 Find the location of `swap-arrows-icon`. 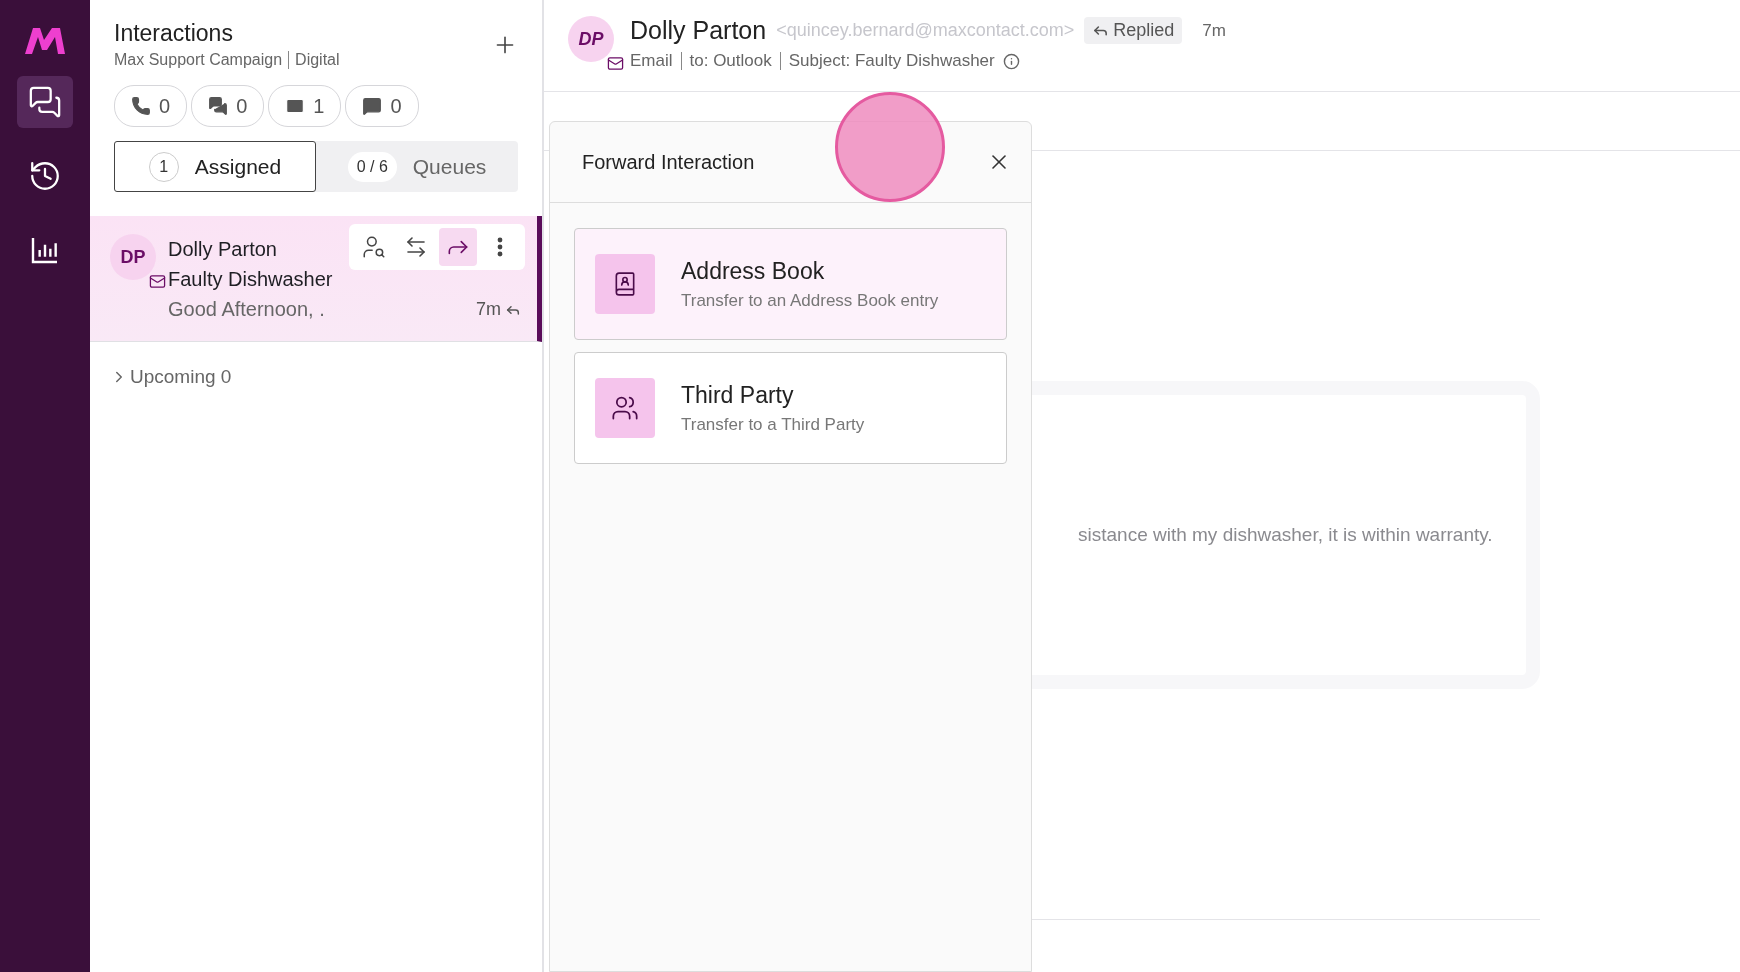

swap-arrows-icon is located at coordinates (416, 247).